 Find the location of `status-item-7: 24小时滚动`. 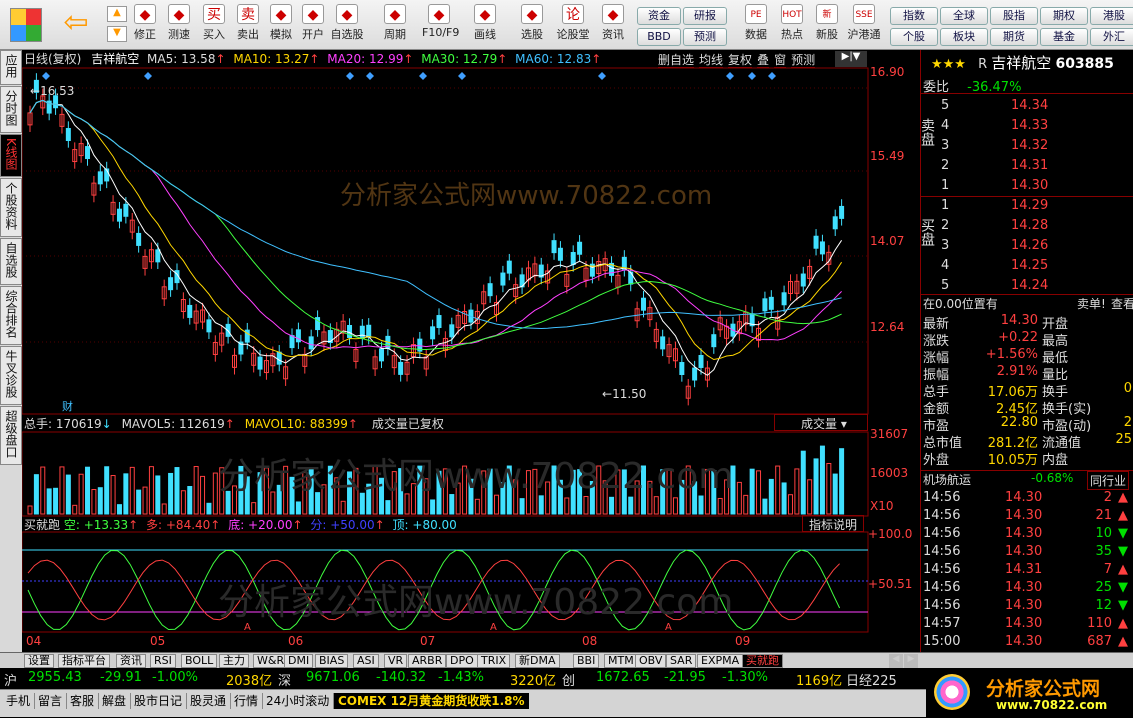

status-item-7: 24小时滚动 is located at coordinates (298, 701).